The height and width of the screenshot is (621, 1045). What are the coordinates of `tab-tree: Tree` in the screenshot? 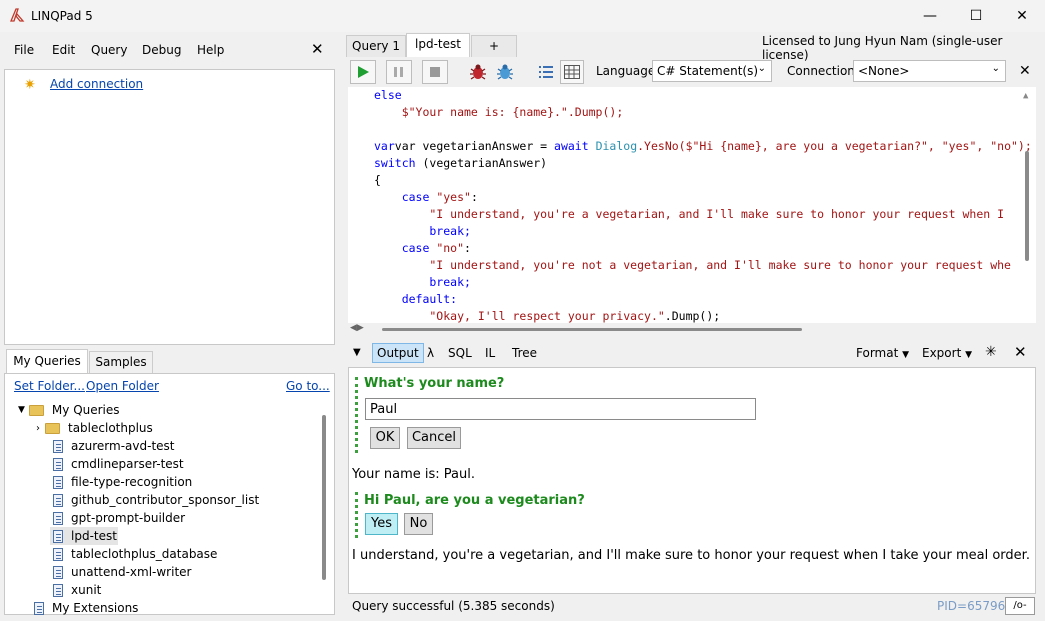 It's located at (524, 353).